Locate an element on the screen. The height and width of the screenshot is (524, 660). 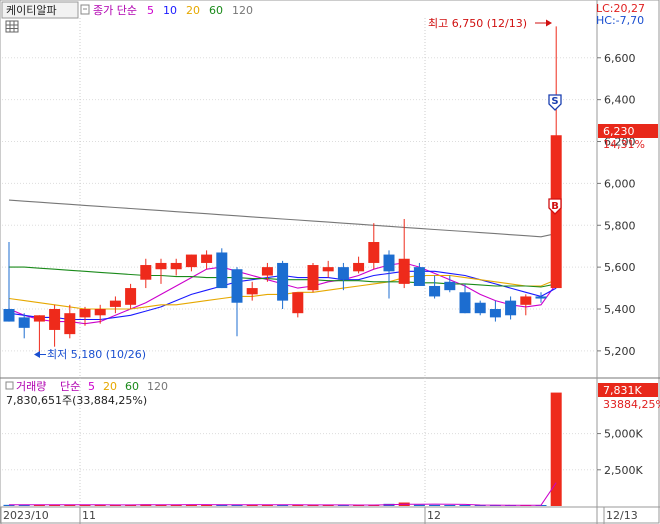
price-badge-value: 6,230 is located at coordinates (619, 131).